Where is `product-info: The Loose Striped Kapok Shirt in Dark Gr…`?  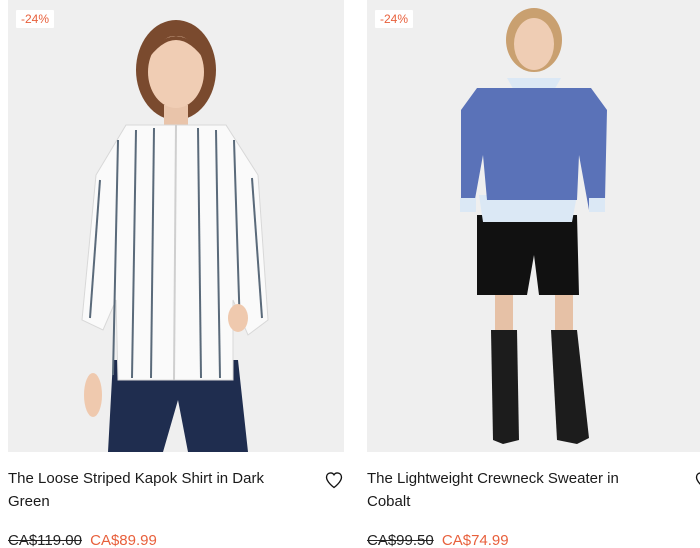
product-info: The Loose Striped Kapok Shirt in Dark Gr… is located at coordinates (176, 500).